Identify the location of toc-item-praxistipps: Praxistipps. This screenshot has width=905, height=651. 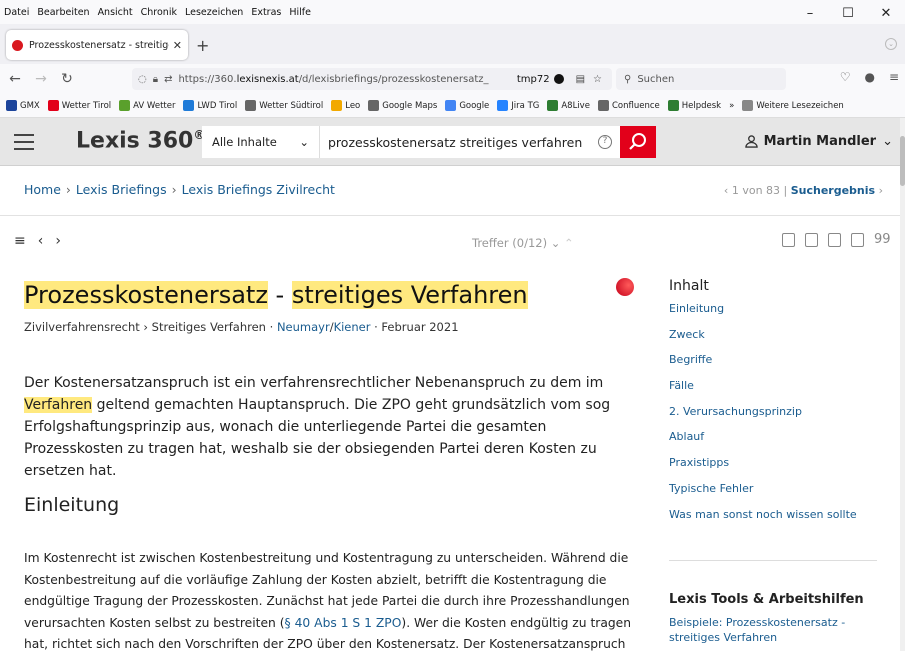
(784, 469).